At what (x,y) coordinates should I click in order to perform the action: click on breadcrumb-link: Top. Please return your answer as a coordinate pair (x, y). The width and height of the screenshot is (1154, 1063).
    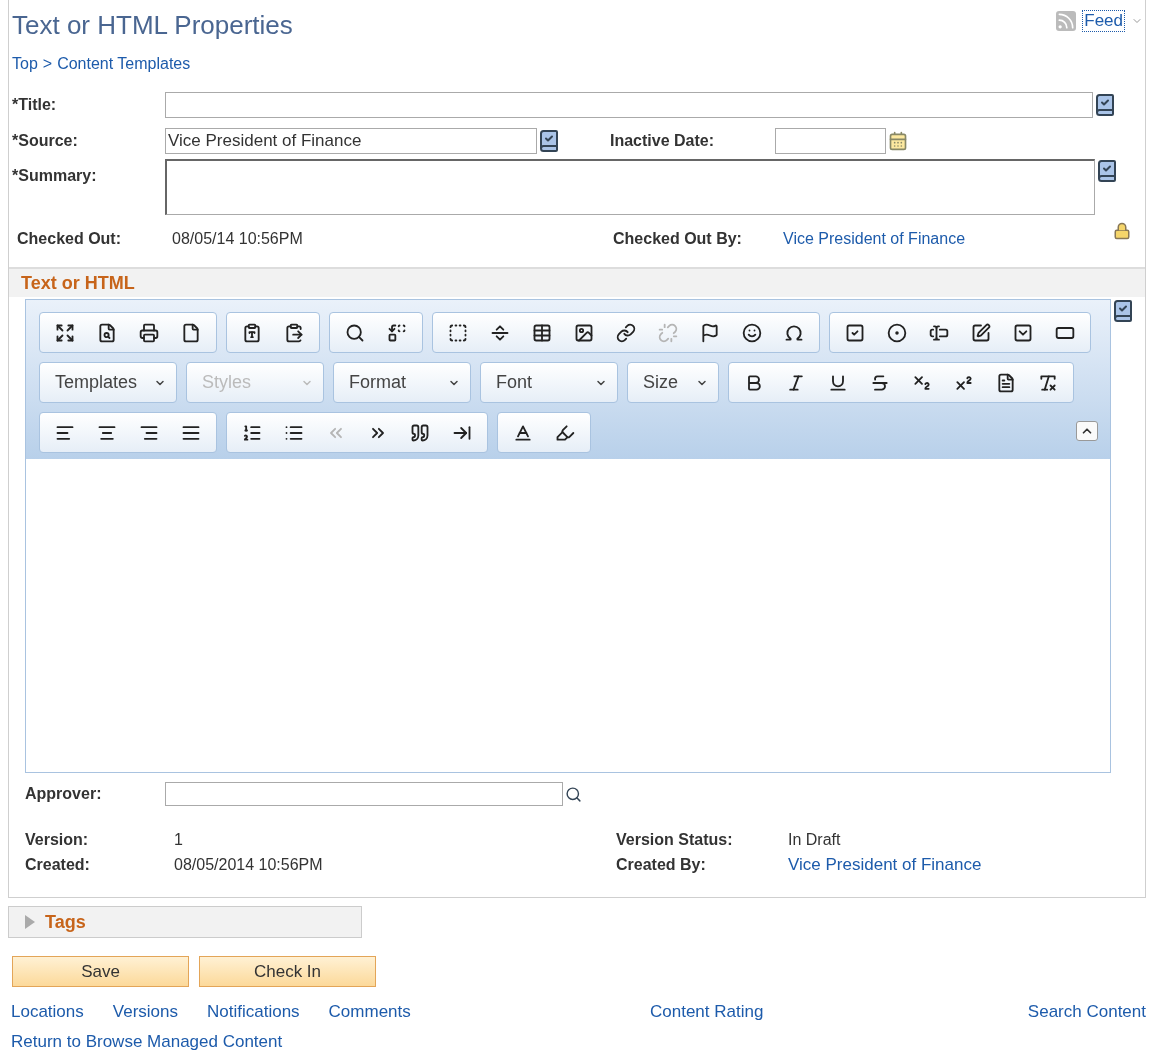
    Looking at the image, I should click on (25, 64).